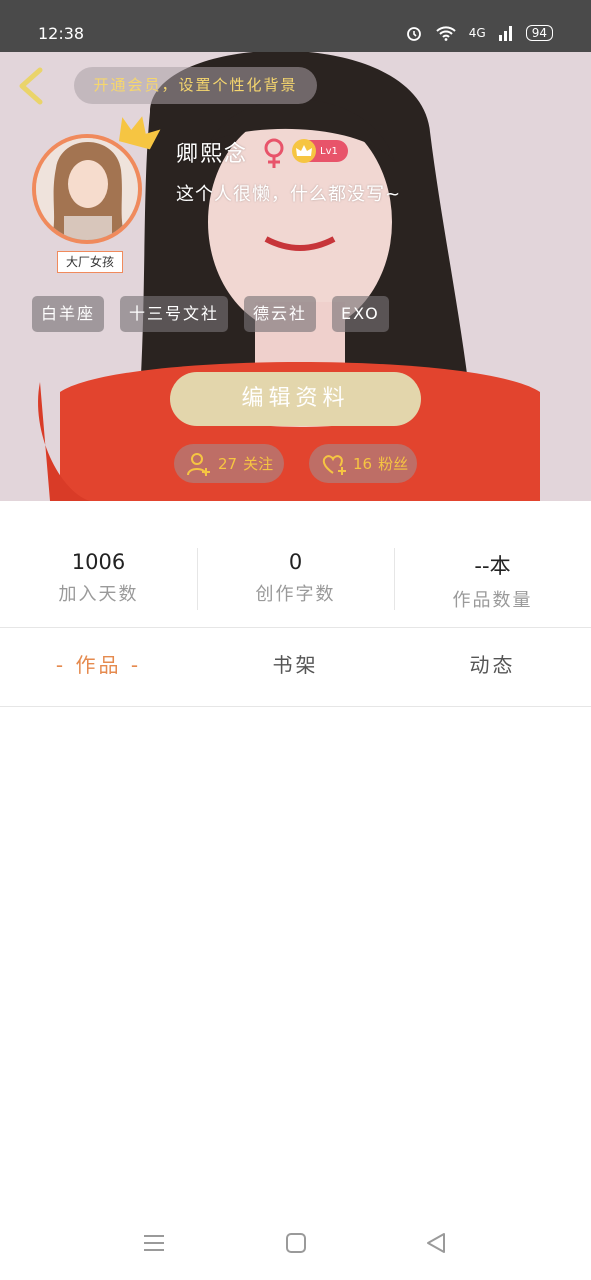 The height and width of the screenshot is (1280, 591). I want to click on status-bar: 12:38 4G 94, so click(295, 26).